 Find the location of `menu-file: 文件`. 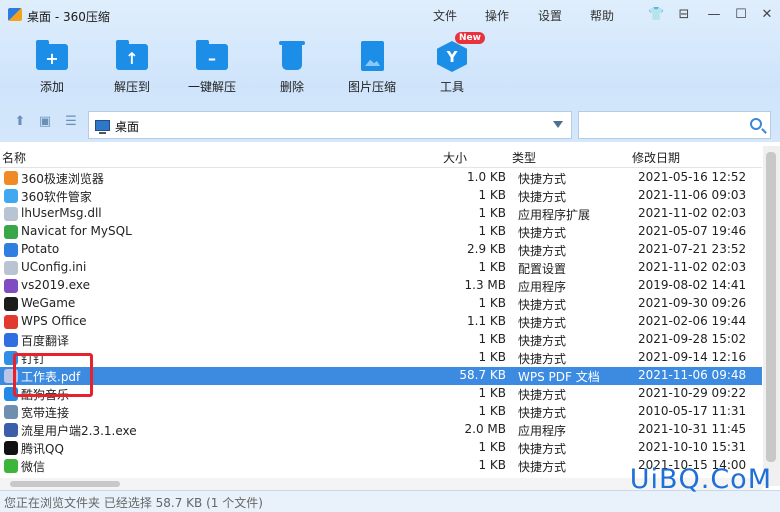

menu-file: 文件 is located at coordinates (445, 15).